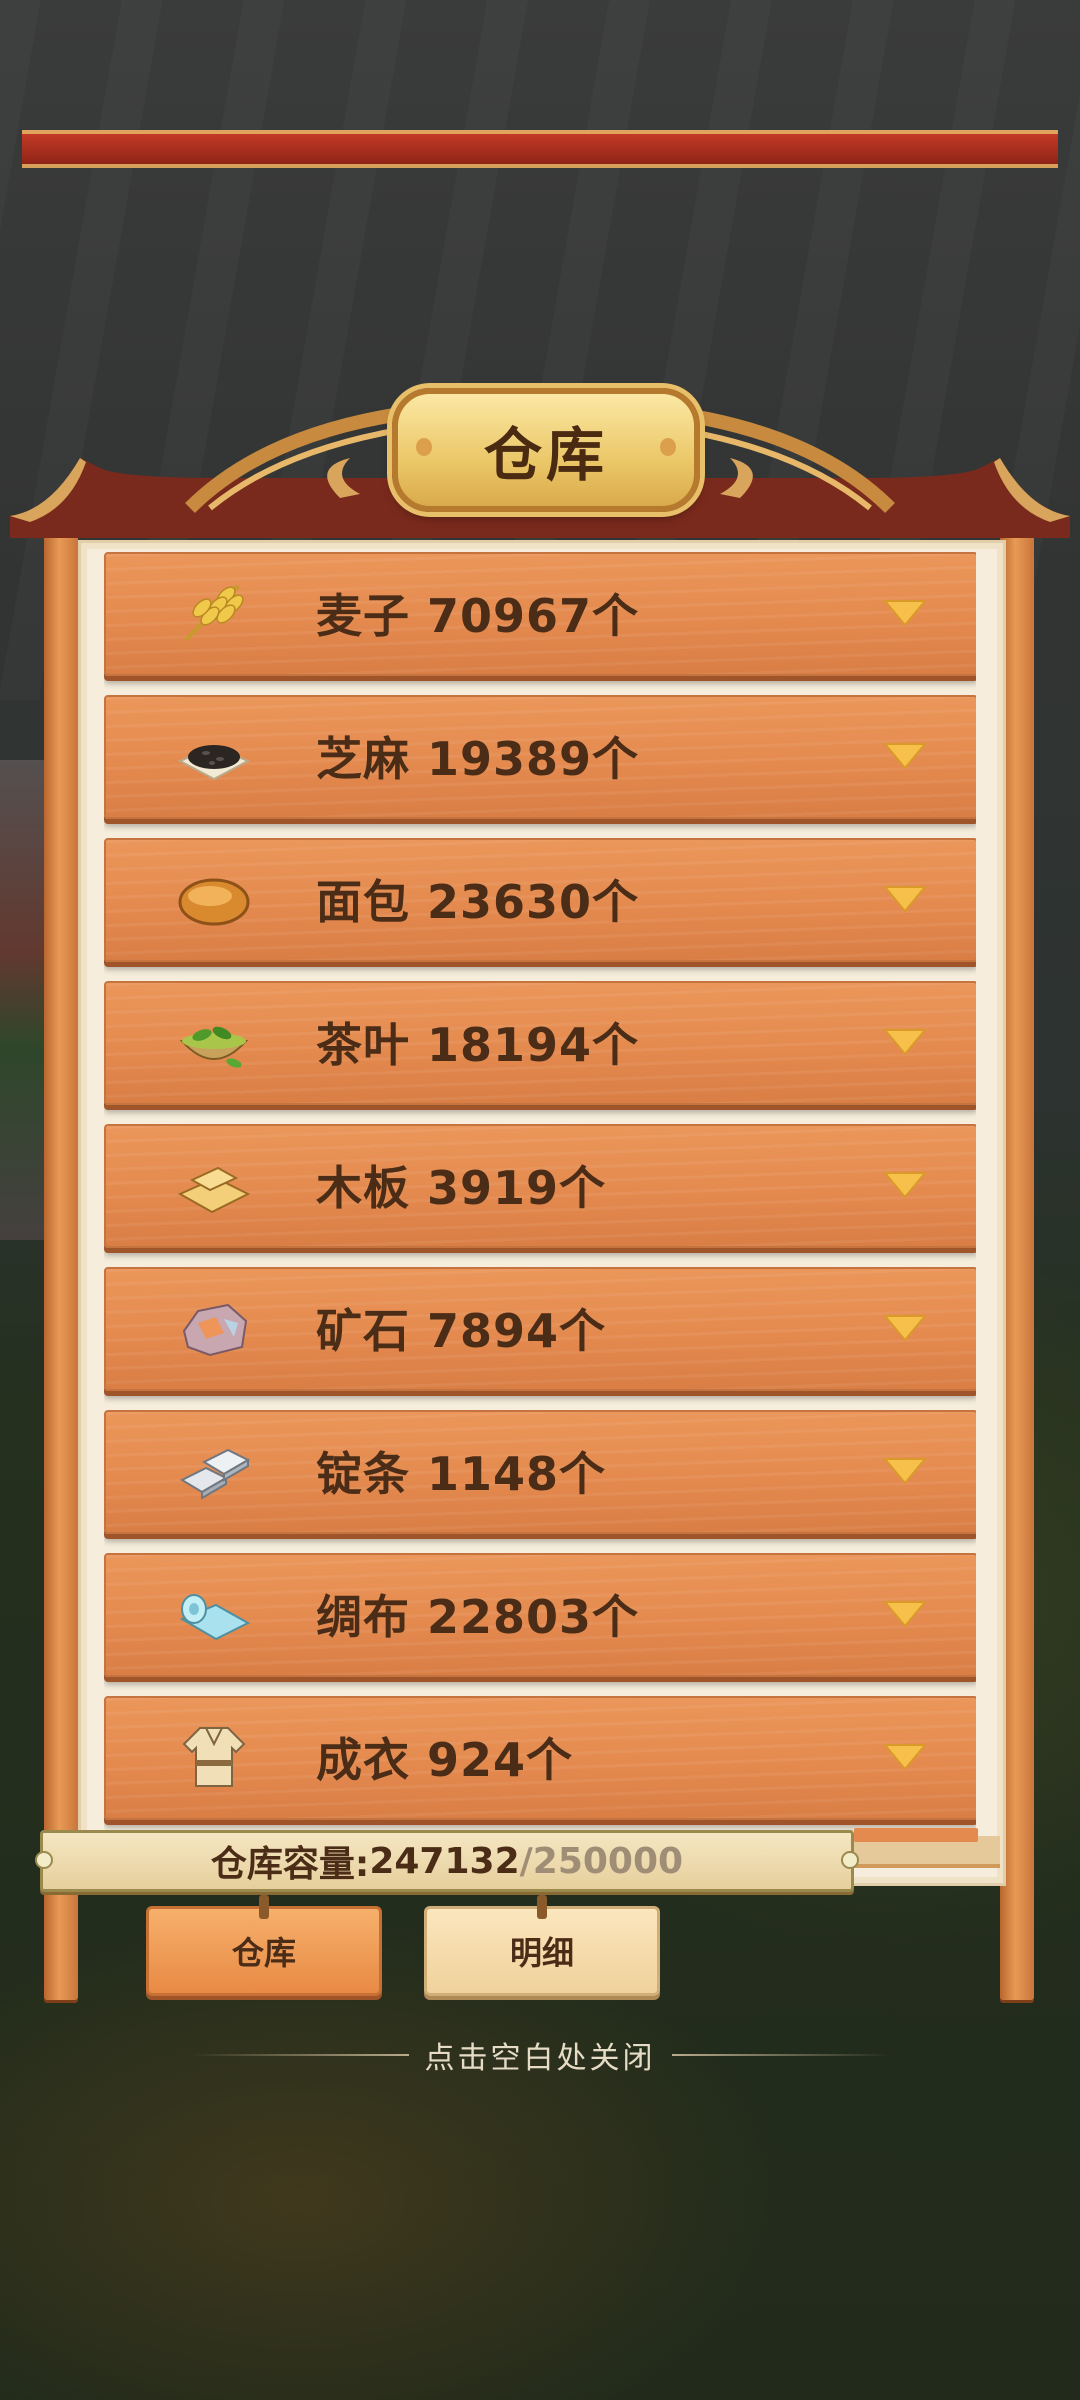 Image resolution: width=1080 pixels, height=2400 pixels. I want to click on tab-label: 仓库, so click(263, 1953).